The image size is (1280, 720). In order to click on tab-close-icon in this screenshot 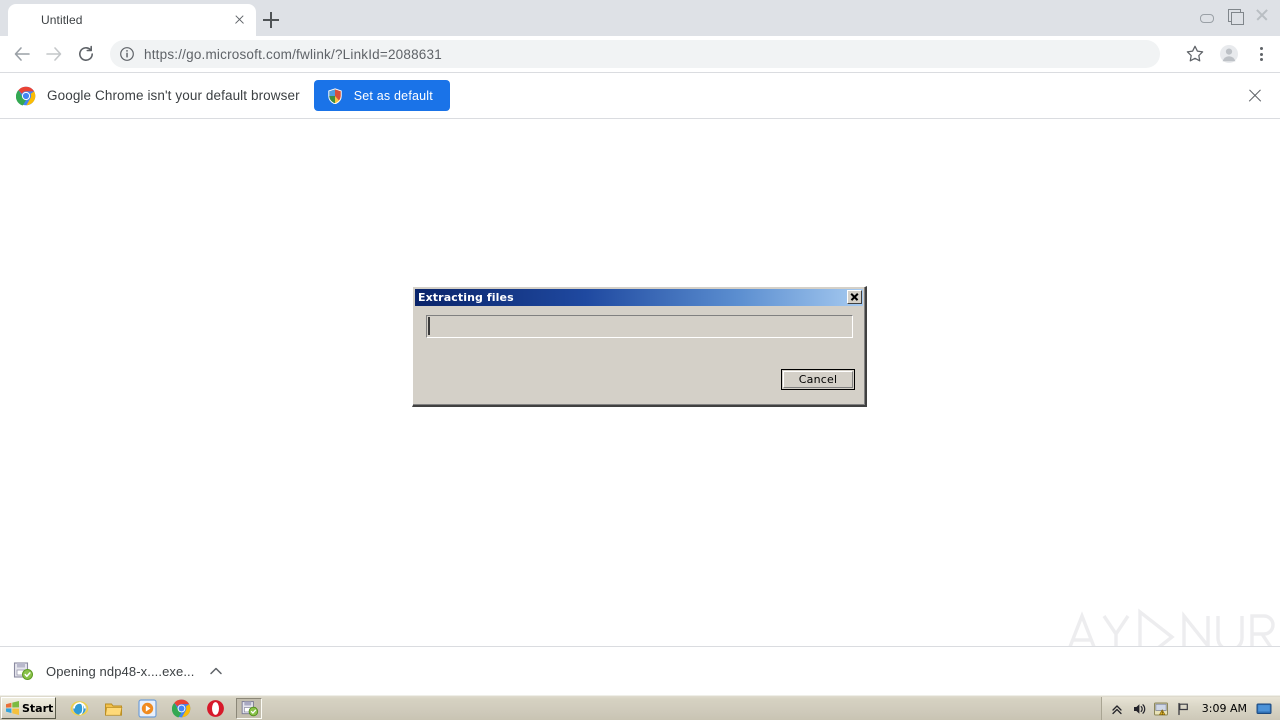, I will do `click(240, 20)`.